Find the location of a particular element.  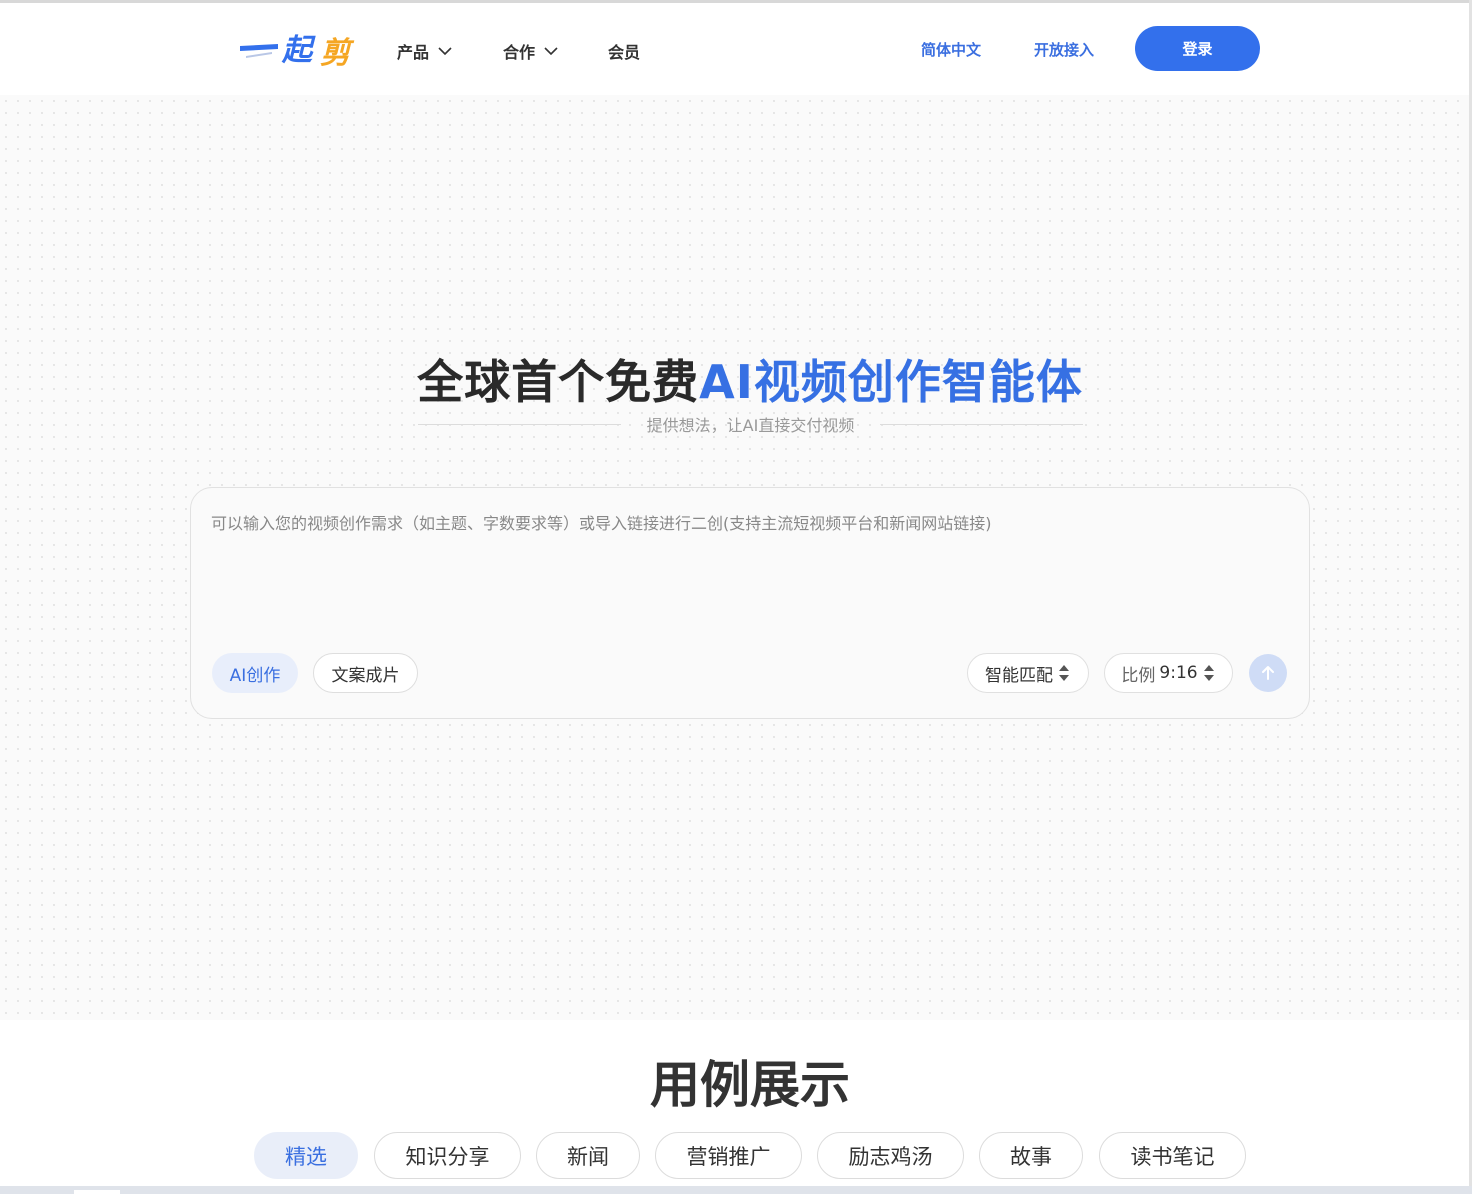

tab-motivation: 励志鸡汤 is located at coordinates (890, 1155).